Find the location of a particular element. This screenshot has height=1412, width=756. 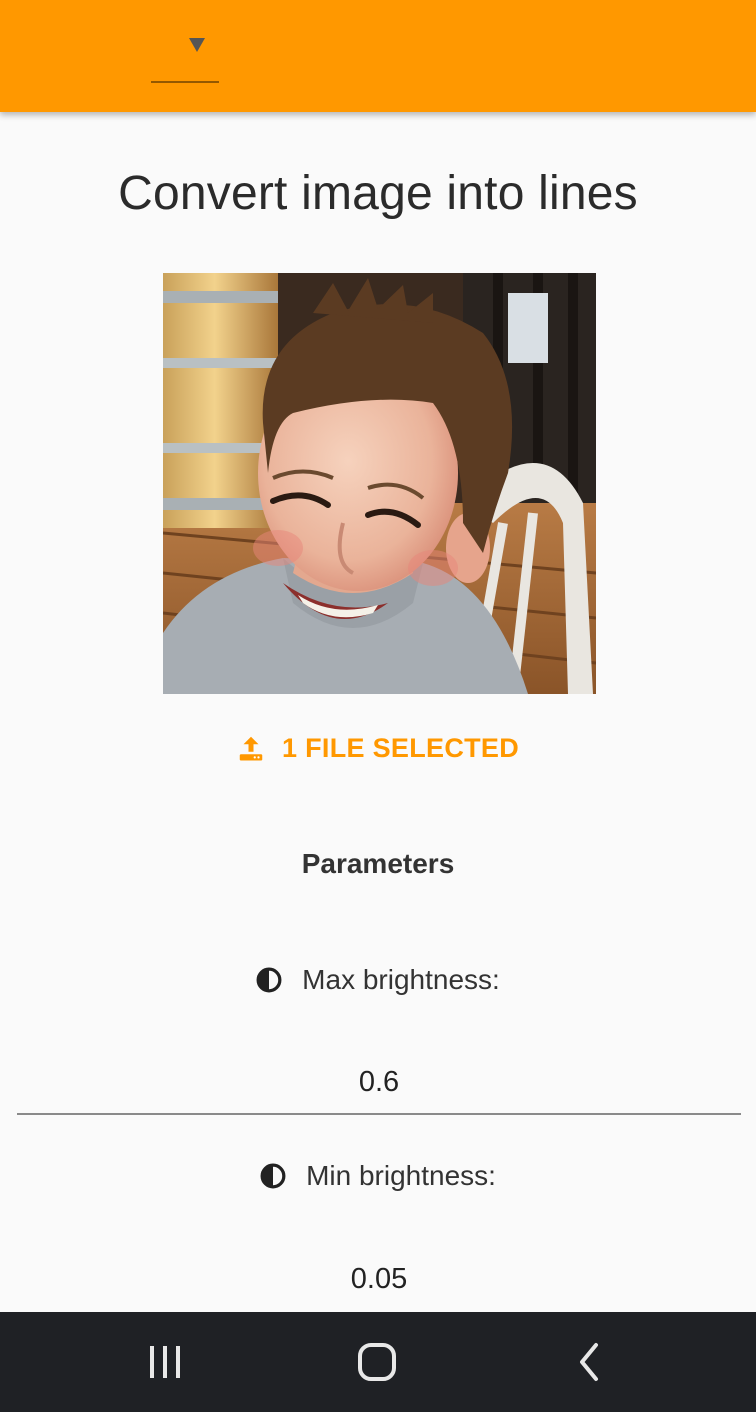

min-brightness-label: Min brightness: is located at coordinates (378, 1176).